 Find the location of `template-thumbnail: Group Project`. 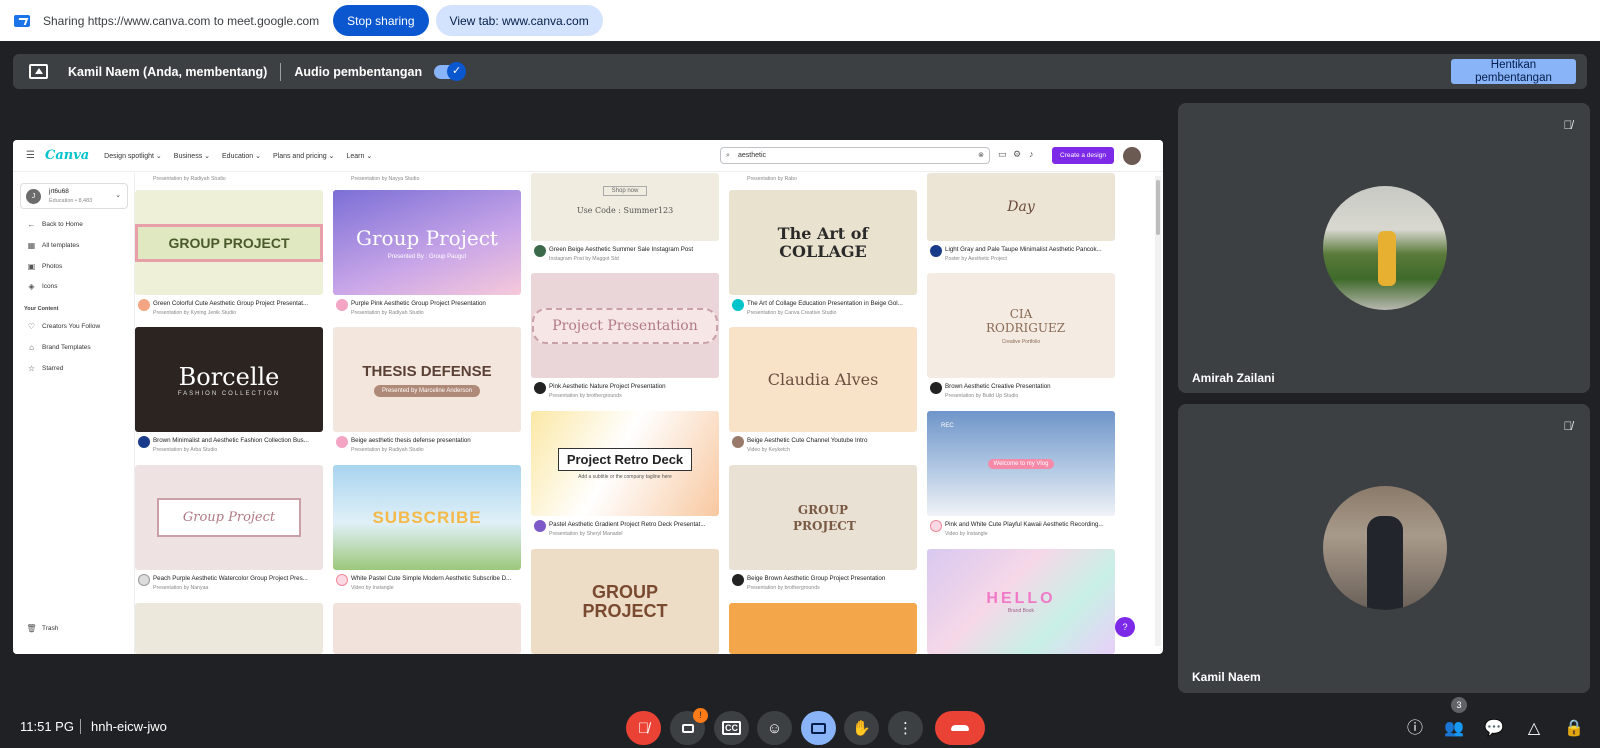

template-thumbnail: Group Project is located at coordinates (229, 517).